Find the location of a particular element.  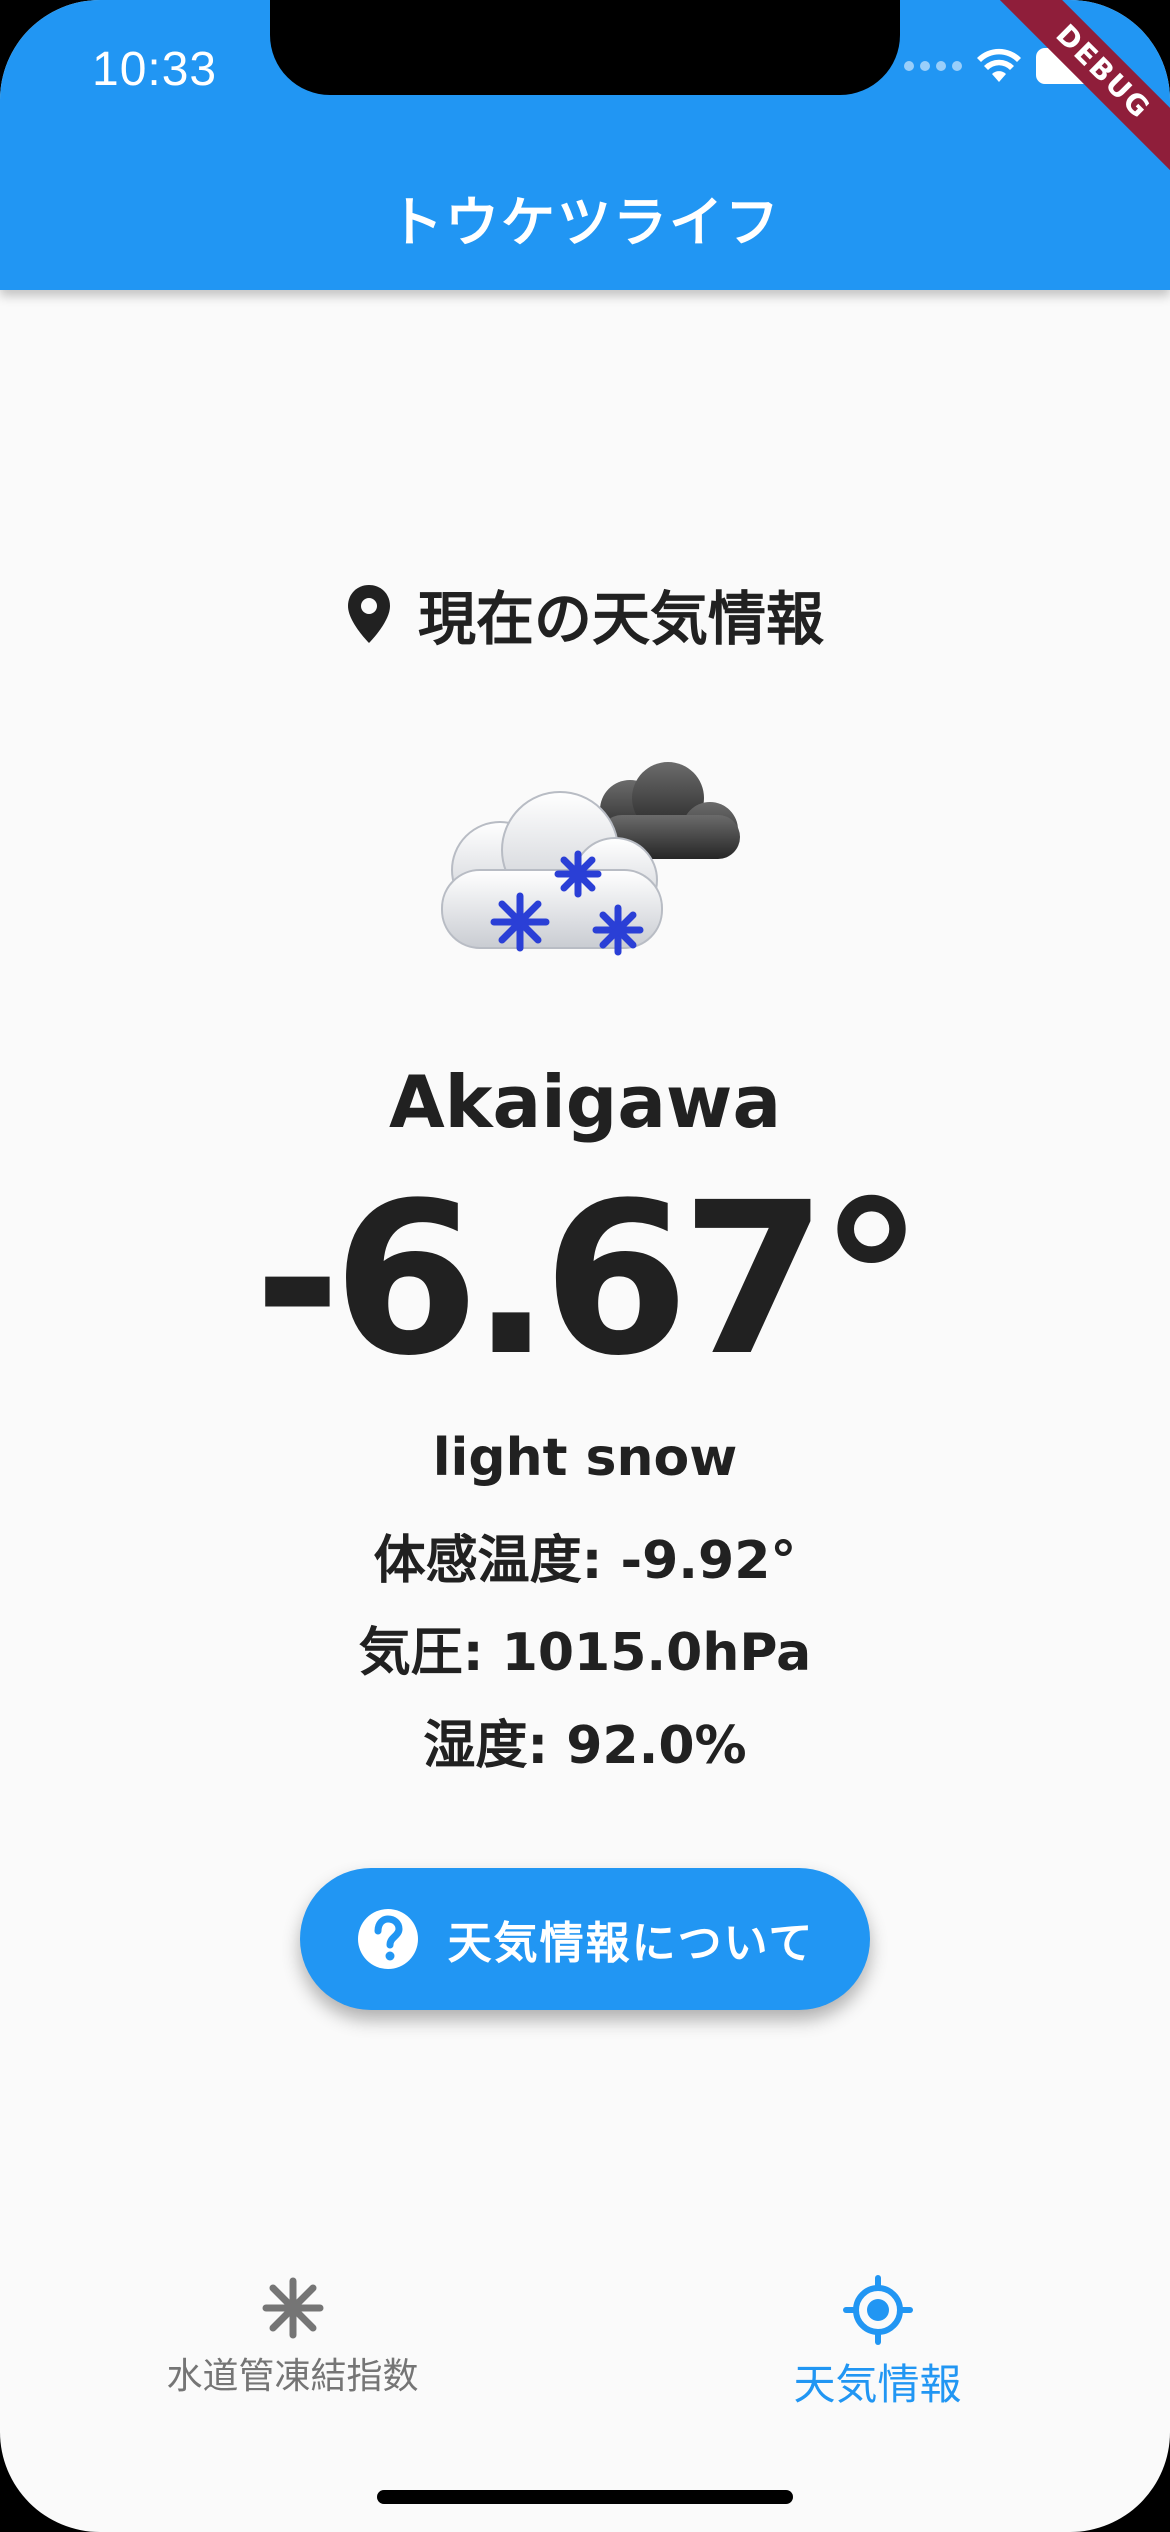

humidity: 湿度: 92.0% is located at coordinates (585, 1746).